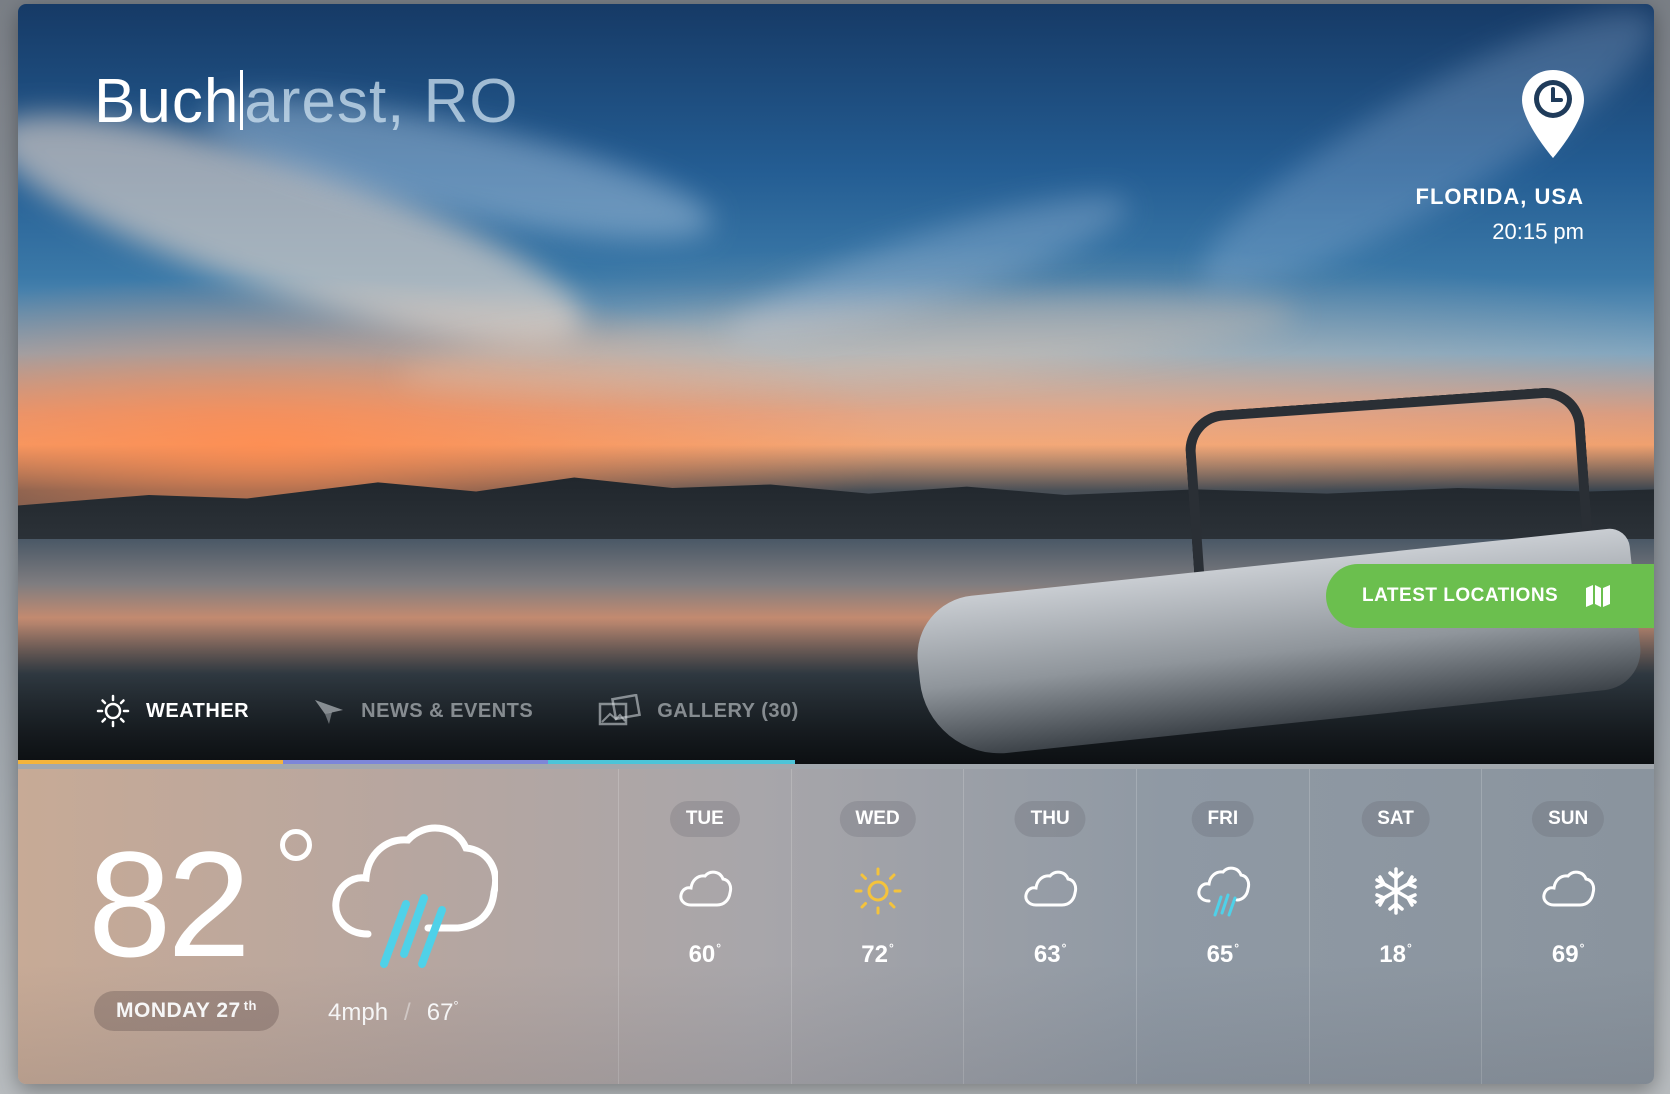 Image resolution: width=1670 pixels, height=1094 pixels. Describe the element at coordinates (1050, 819) in the screenshot. I see `day-label: THU` at that location.